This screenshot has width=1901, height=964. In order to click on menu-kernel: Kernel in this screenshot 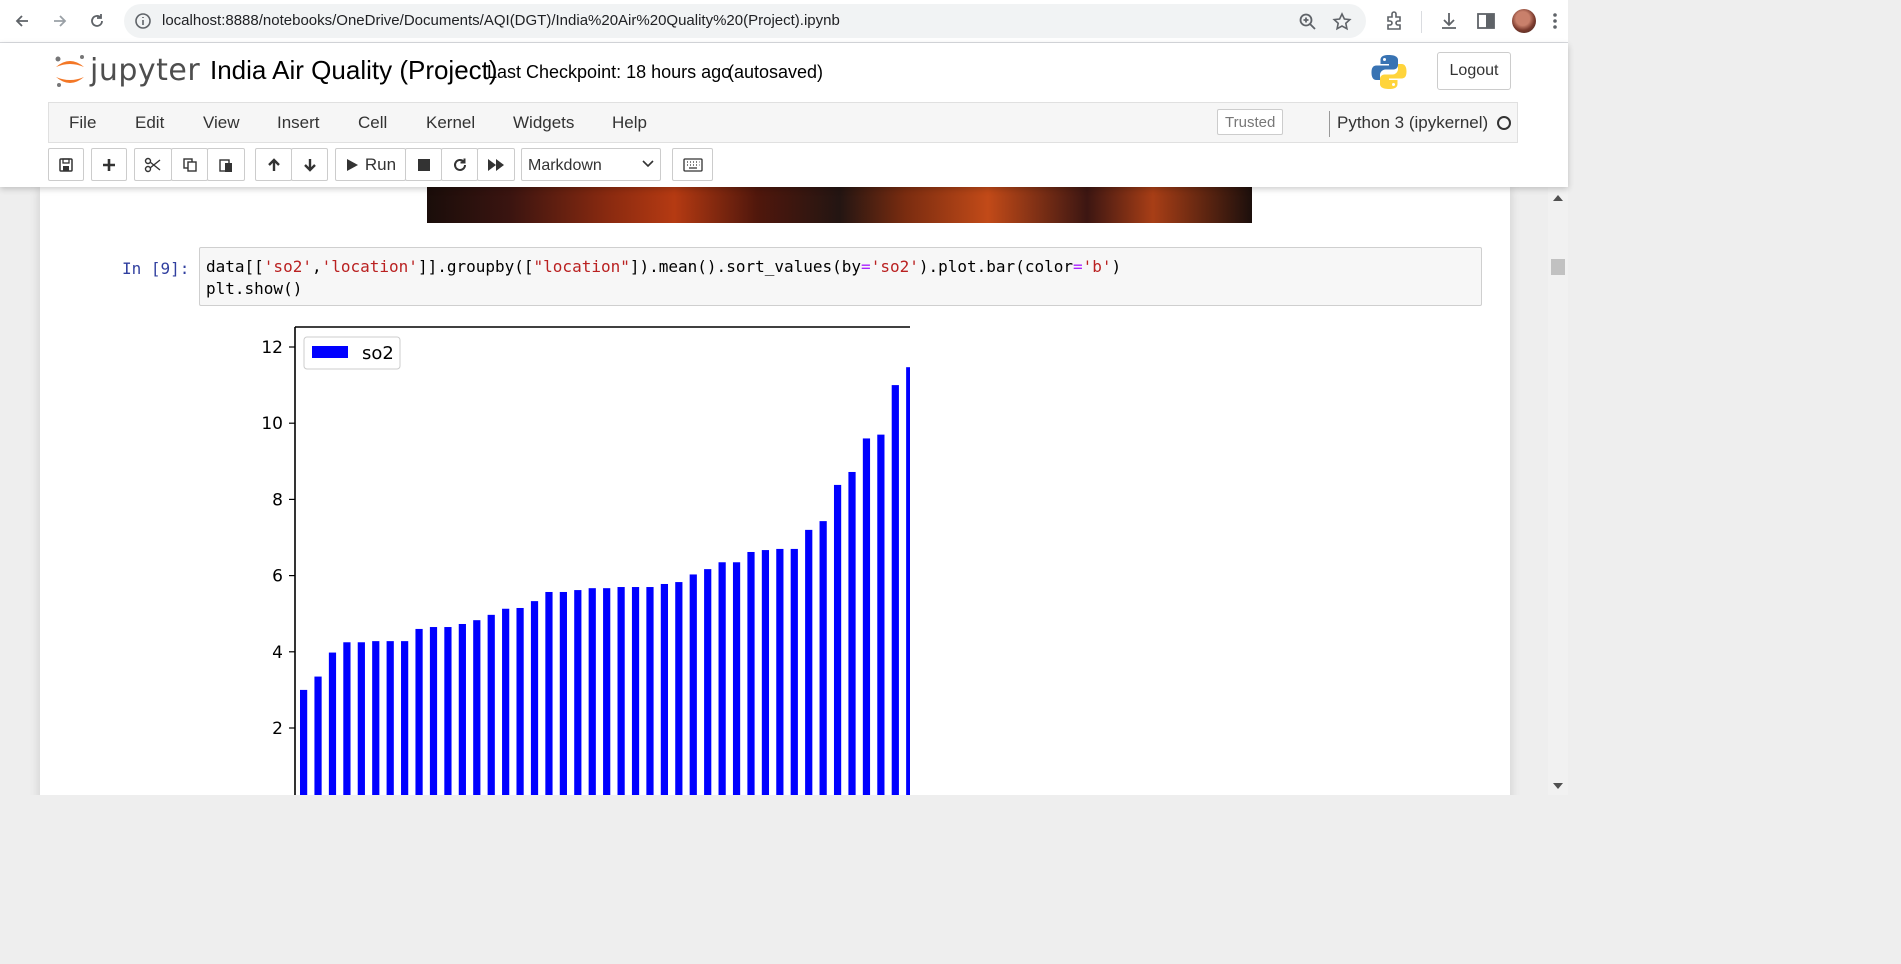, I will do `click(450, 123)`.